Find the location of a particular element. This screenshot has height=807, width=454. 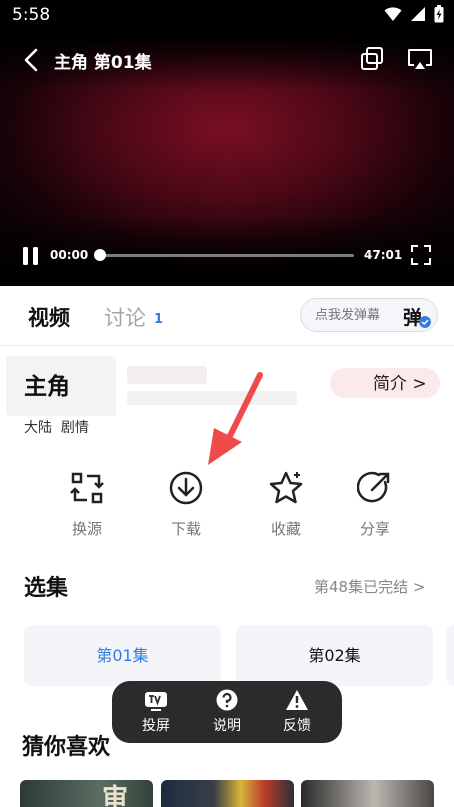

video-title: 主角 第01集 is located at coordinates (103, 63).